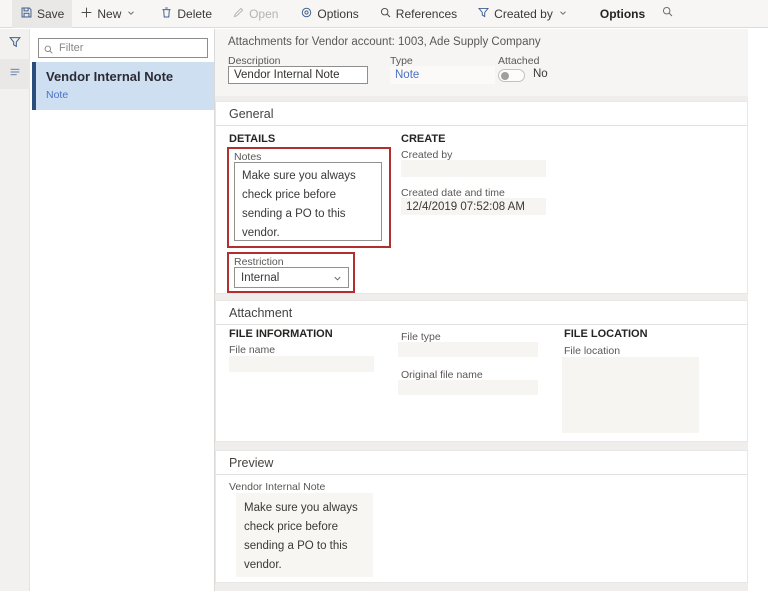  I want to click on options-button: Options, so click(329, 14).